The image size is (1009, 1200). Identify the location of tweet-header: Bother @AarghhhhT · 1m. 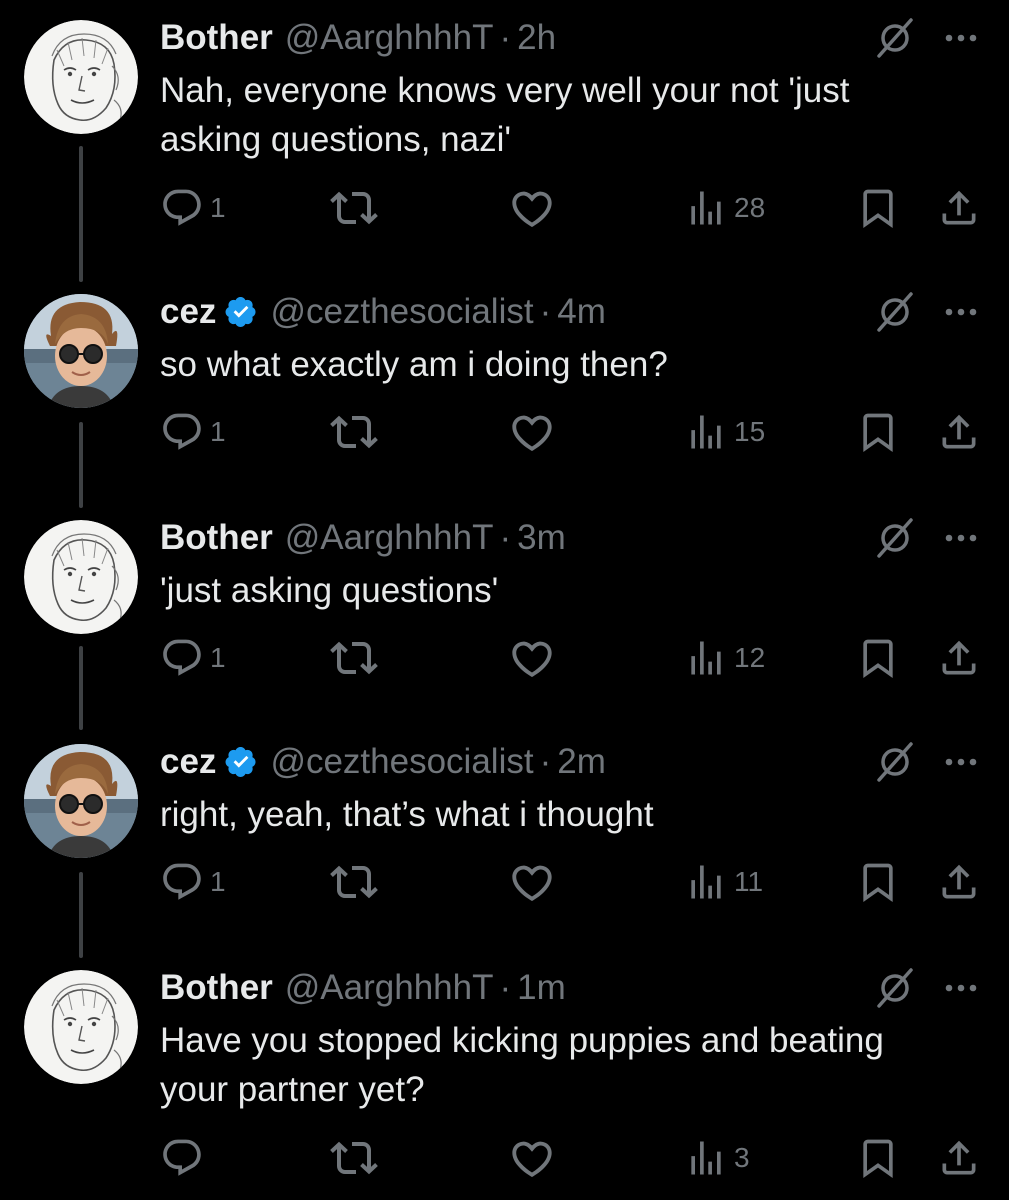
(363, 988).